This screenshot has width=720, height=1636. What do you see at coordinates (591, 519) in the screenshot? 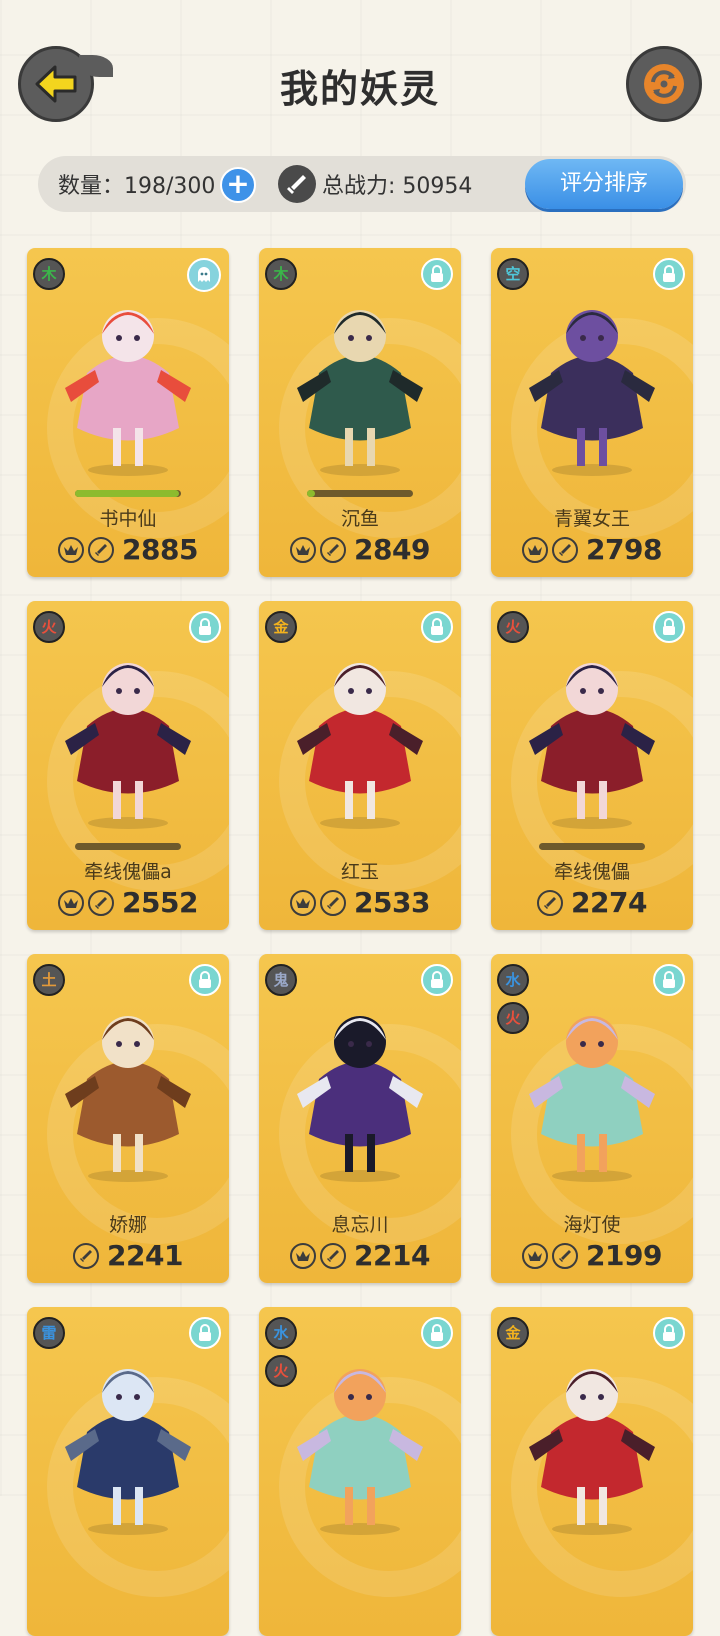
I see `spirit-name: 青翼女王` at bounding box center [591, 519].